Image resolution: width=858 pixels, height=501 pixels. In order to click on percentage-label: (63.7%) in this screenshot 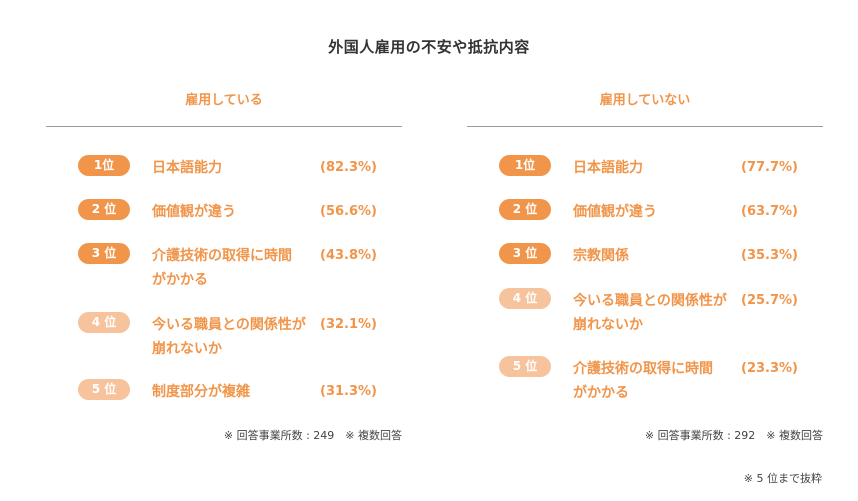, I will do `click(769, 211)`.